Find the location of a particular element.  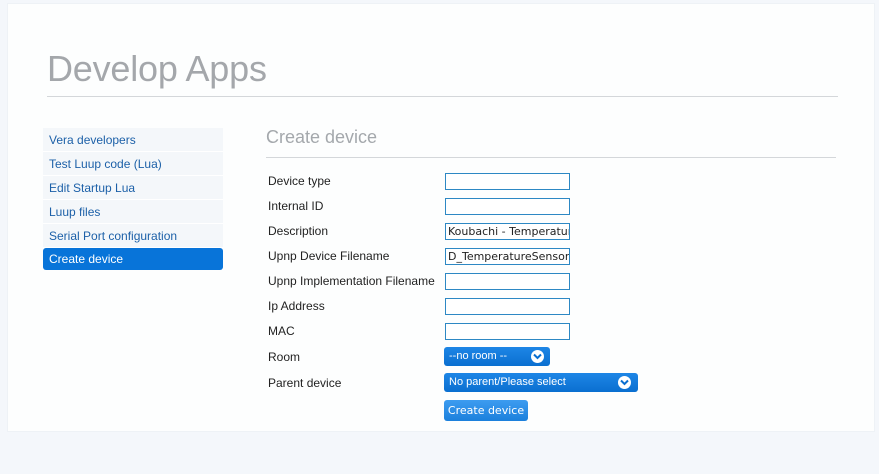

parent-device-label: Parent device is located at coordinates (305, 383).